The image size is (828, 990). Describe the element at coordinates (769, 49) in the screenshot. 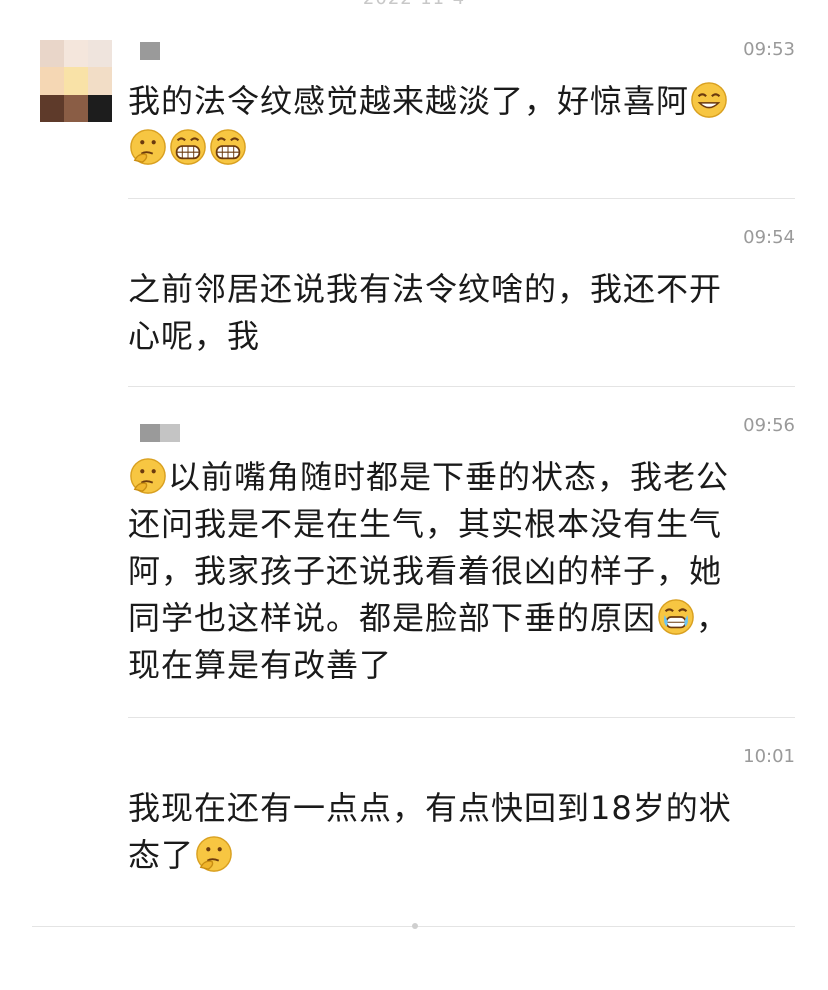

I see `message-time: 09:53` at that location.